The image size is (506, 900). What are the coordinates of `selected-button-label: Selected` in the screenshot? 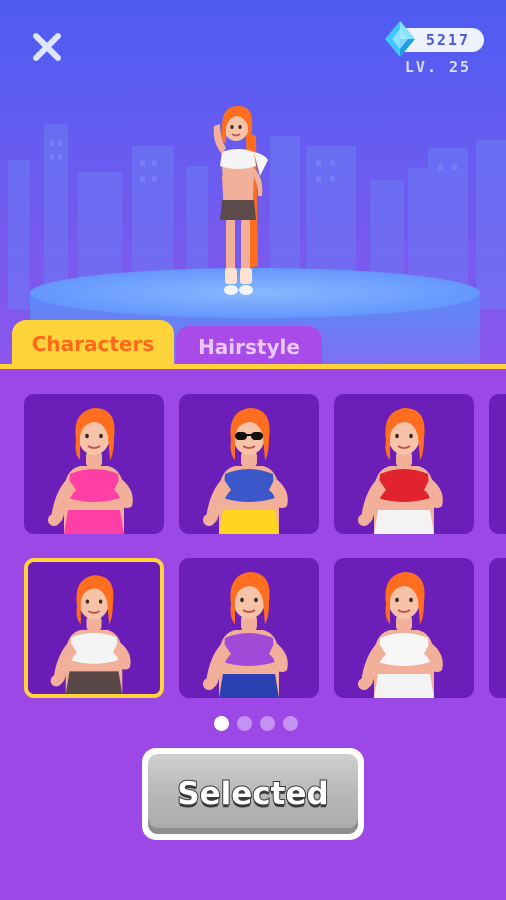 It's located at (252, 794).